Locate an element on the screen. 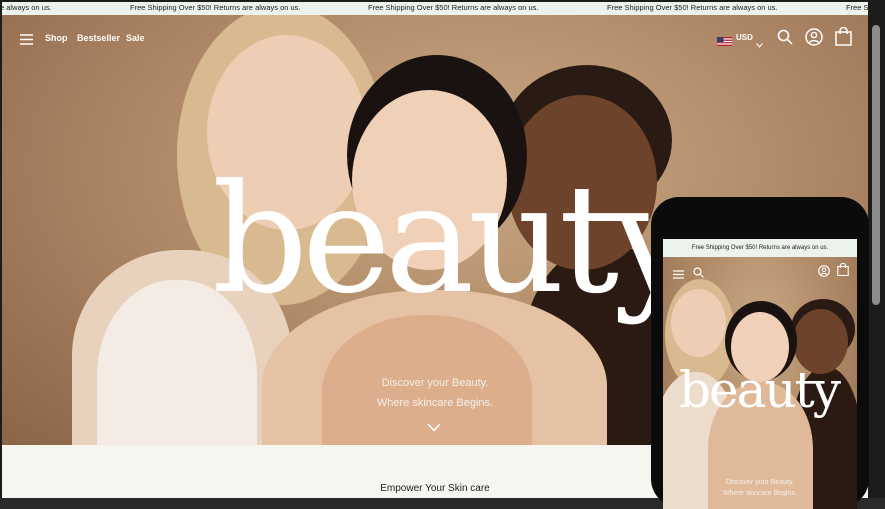 The width and height of the screenshot is (885, 509). currency-selector: USD is located at coordinates (741, 40).